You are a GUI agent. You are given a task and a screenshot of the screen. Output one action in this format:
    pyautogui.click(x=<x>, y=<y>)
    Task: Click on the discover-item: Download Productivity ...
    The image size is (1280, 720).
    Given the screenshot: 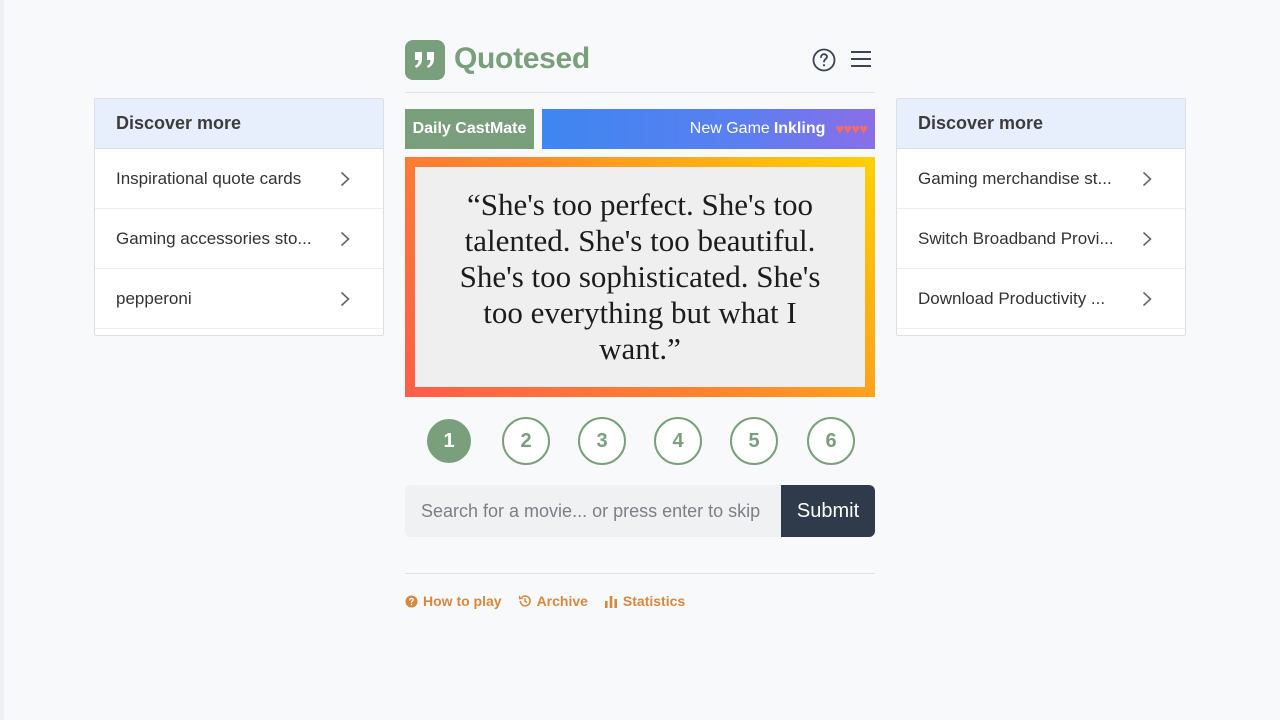 What is the action you would take?
    pyautogui.click(x=1041, y=299)
    